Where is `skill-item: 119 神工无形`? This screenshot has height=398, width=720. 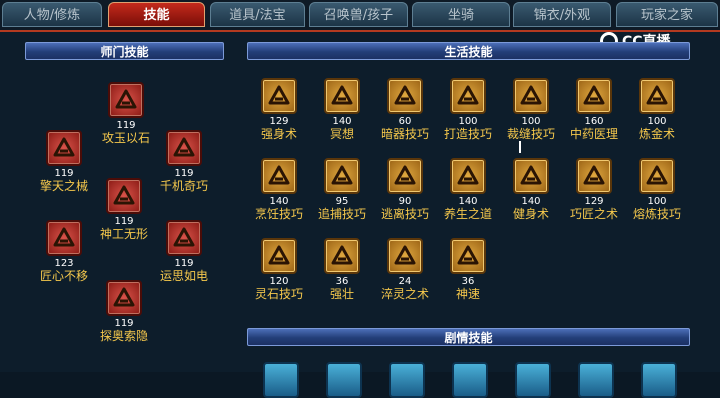 skill-item: 119 神工无形 is located at coordinates (124, 209).